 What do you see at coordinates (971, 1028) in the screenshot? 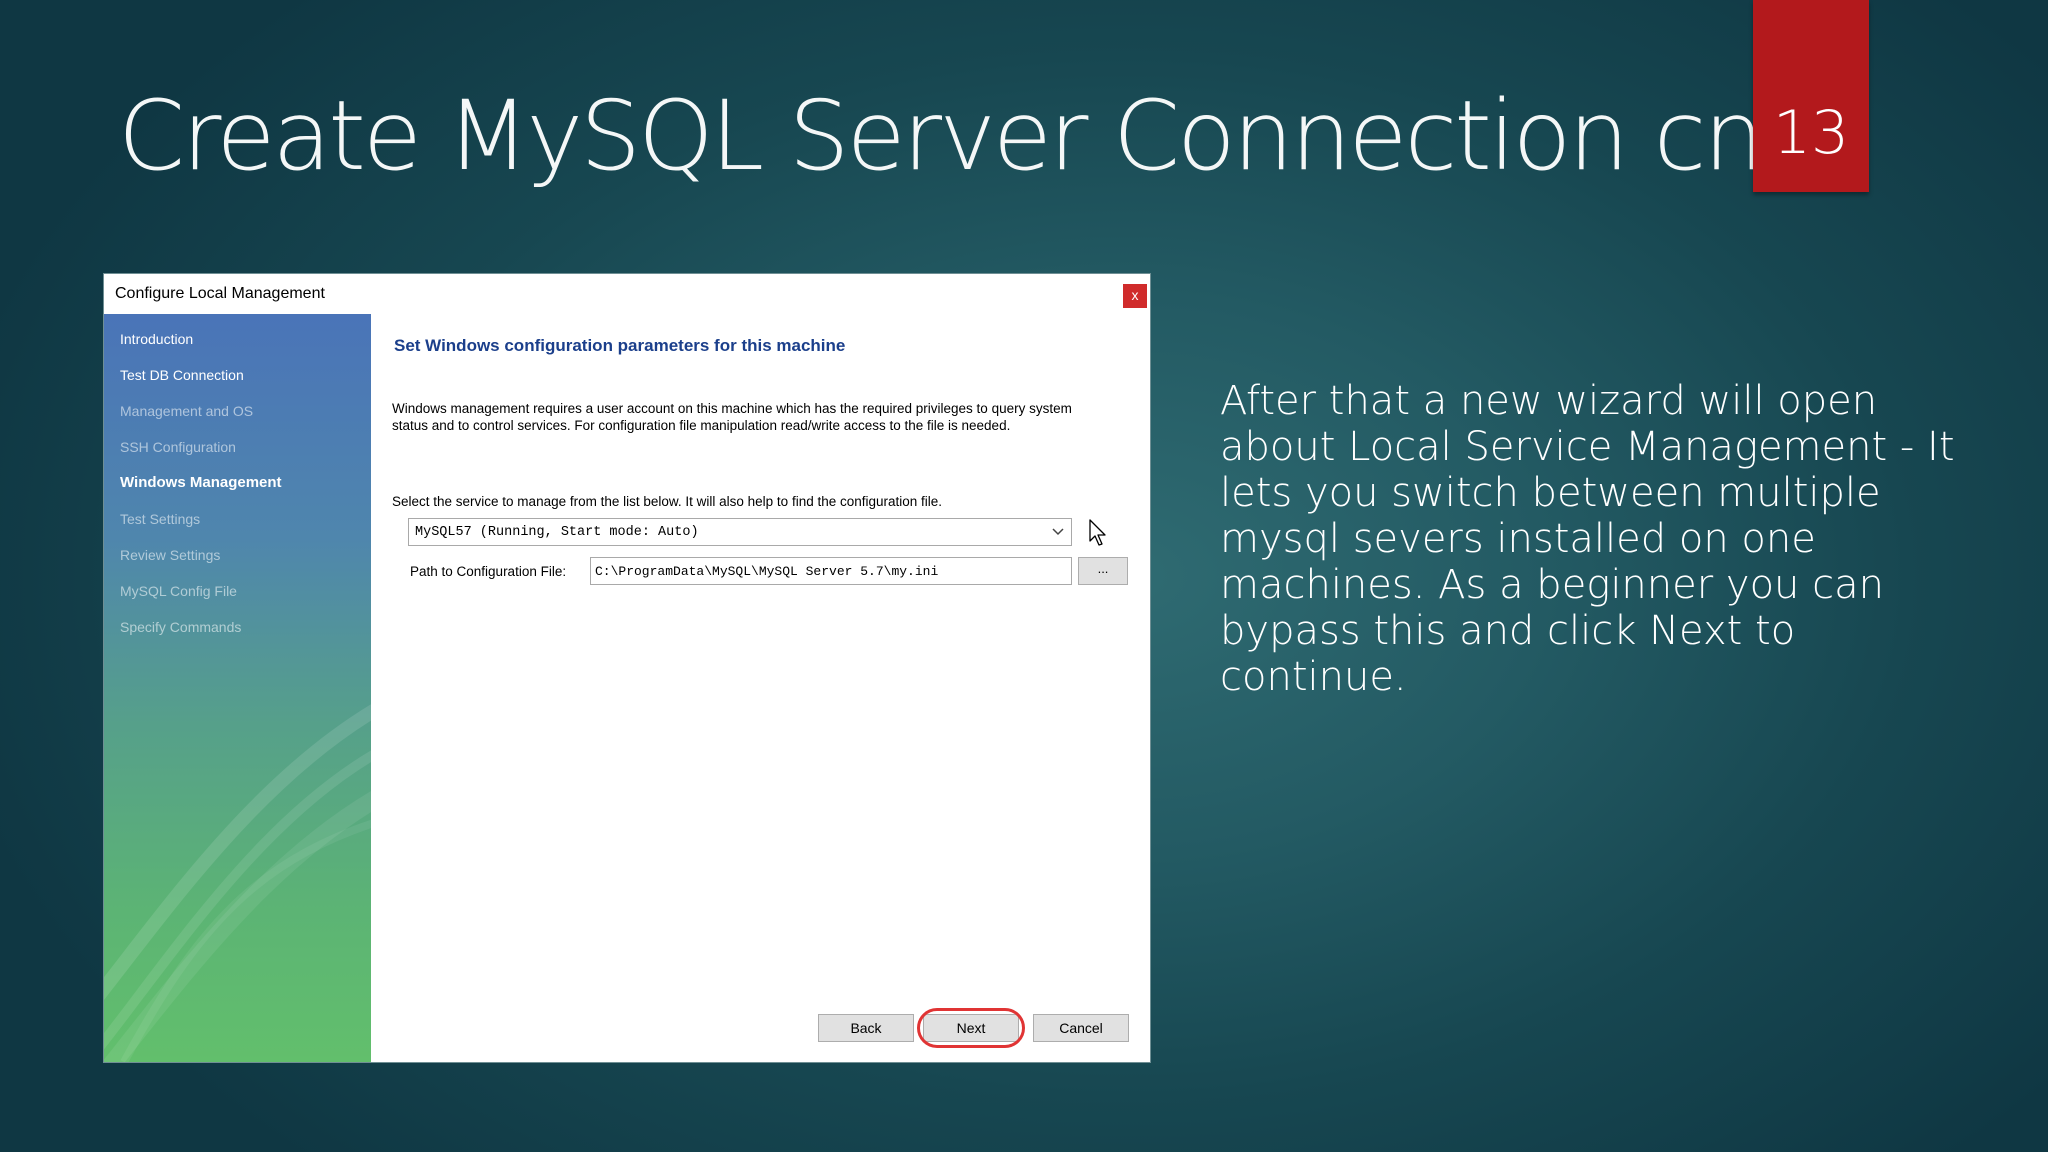
I see `next-button-highlight` at bounding box center [971, 1028].